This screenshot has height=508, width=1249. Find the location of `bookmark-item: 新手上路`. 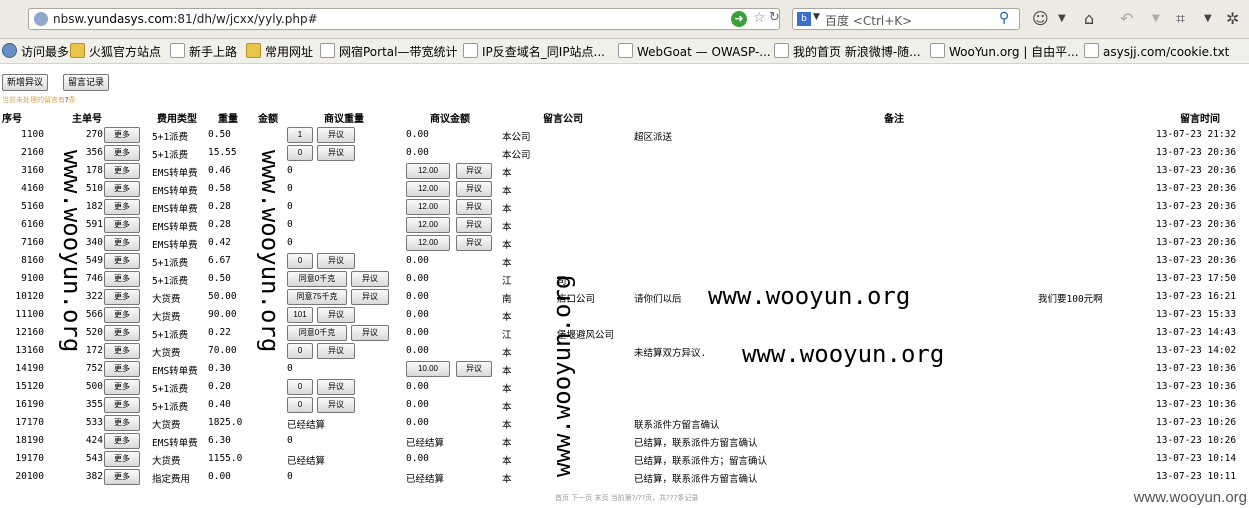

bookmark-item: 新手上路 is located at coordinates (203, 51).